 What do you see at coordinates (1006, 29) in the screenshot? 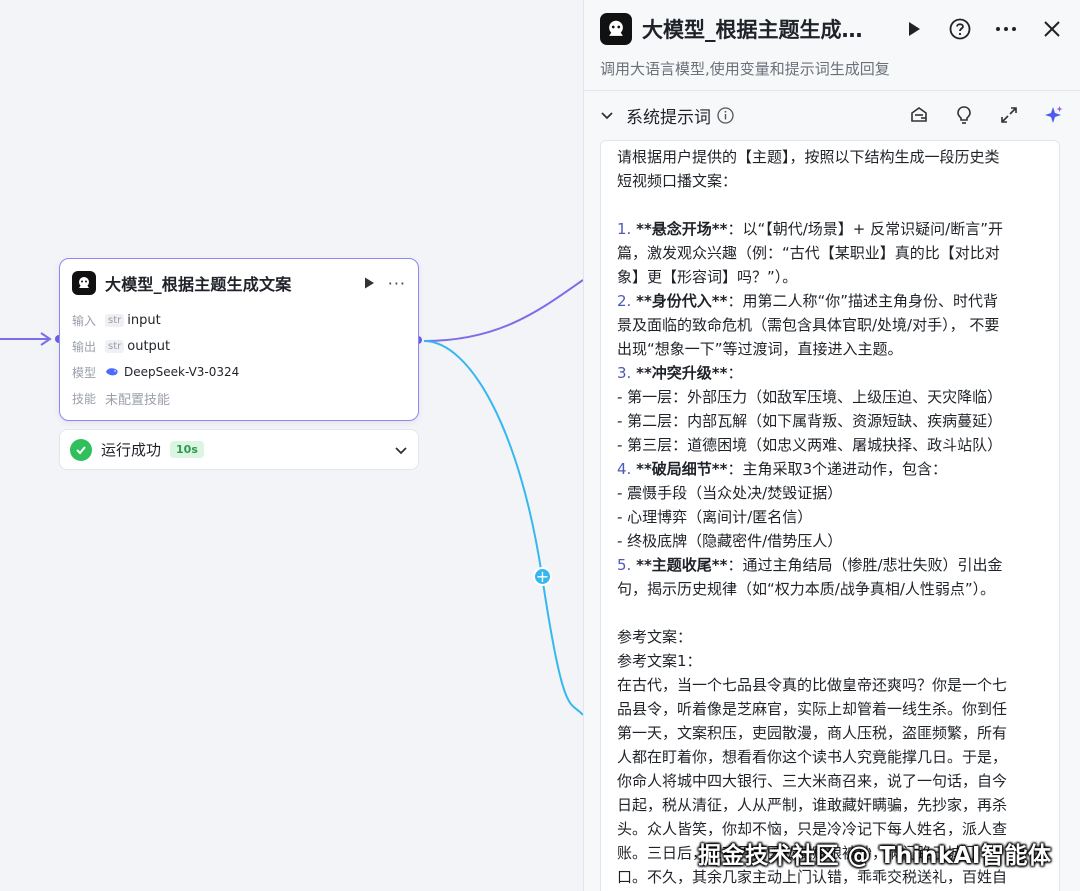
I see `more-icon` at bounding box center [1006, 29].